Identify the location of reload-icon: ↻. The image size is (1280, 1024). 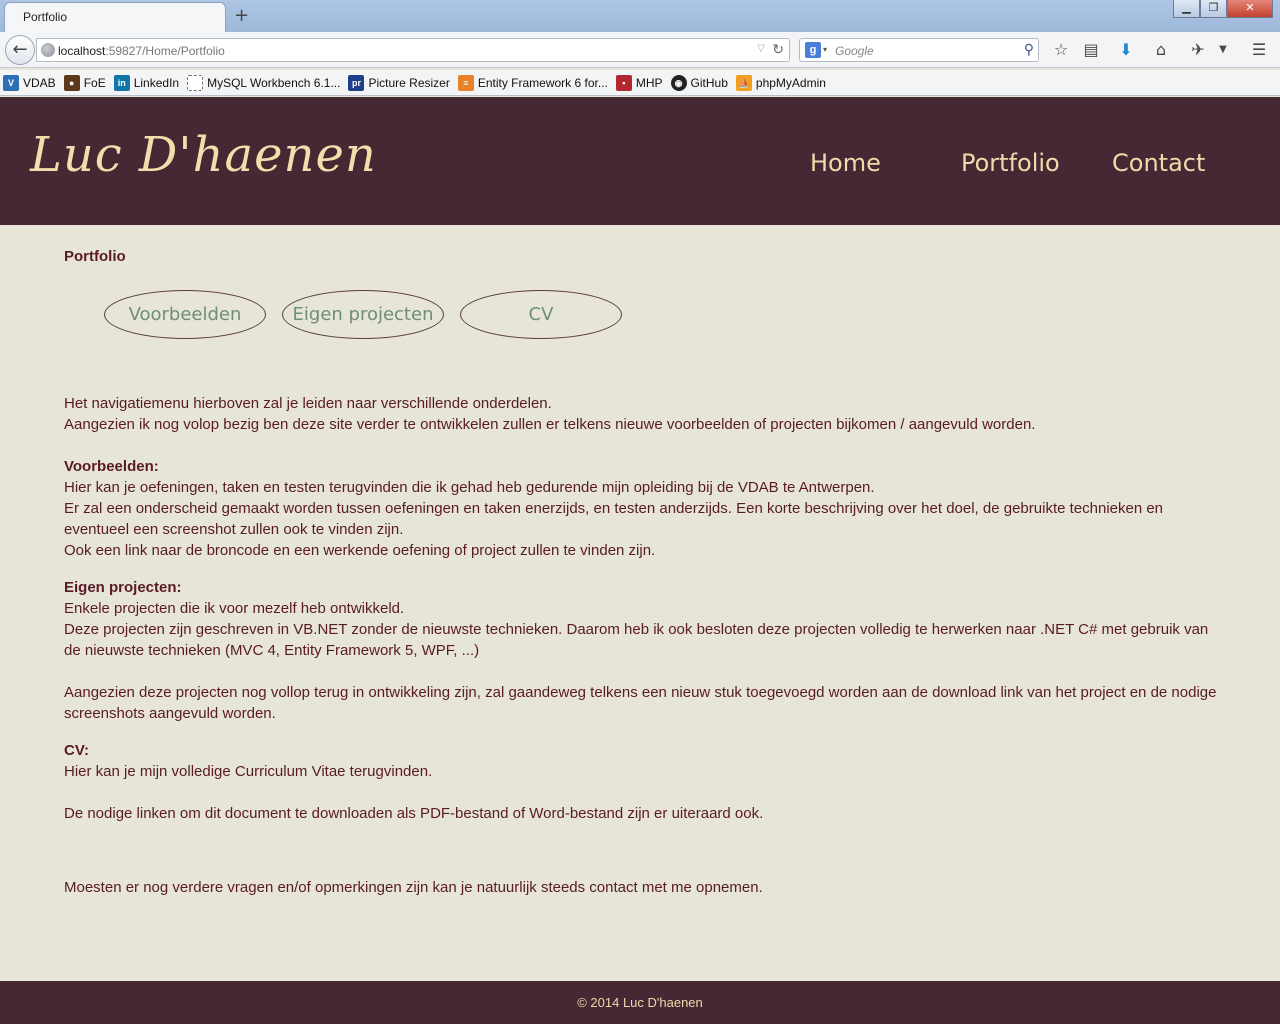
(778, 49).